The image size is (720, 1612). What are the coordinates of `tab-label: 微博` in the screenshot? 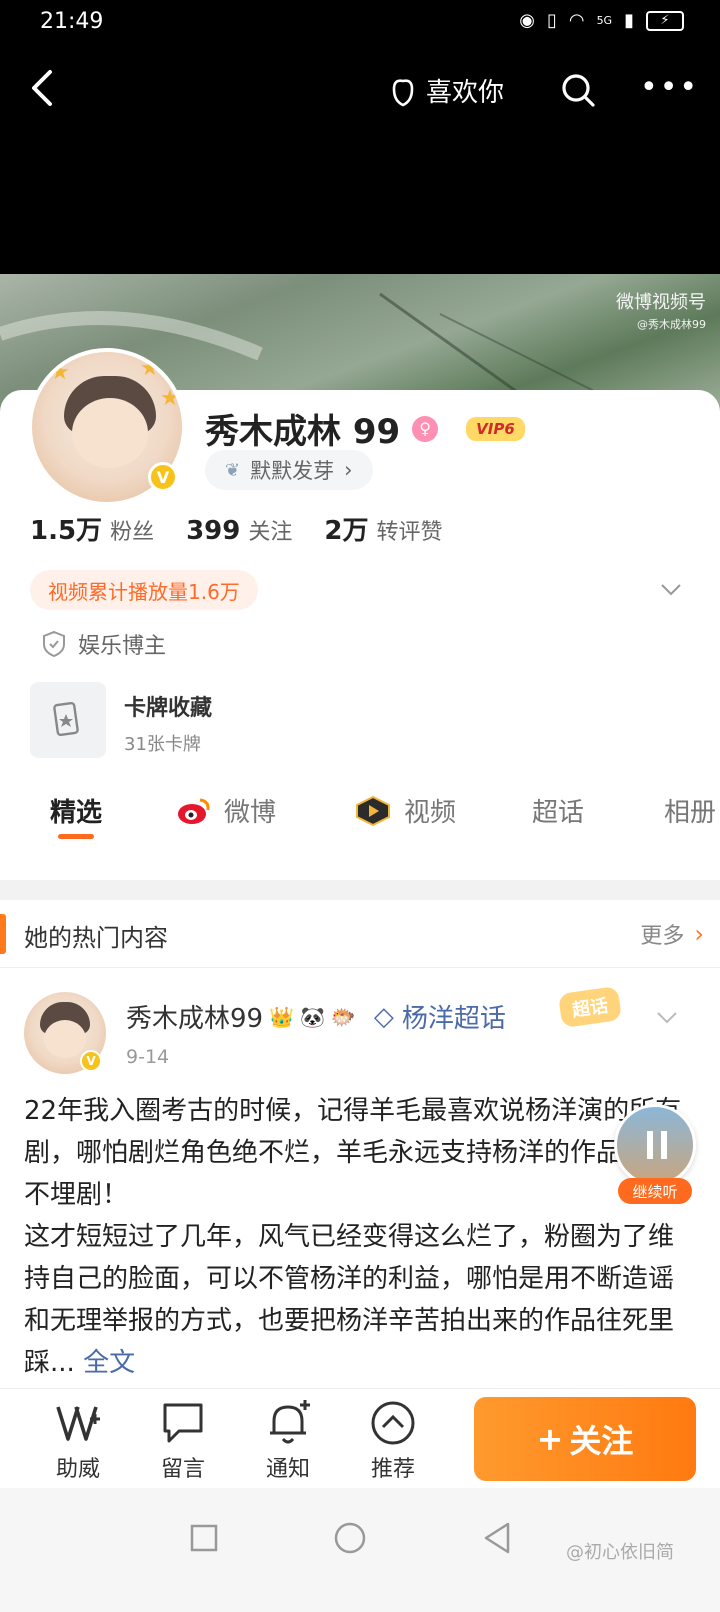 It's located at (250, 813).